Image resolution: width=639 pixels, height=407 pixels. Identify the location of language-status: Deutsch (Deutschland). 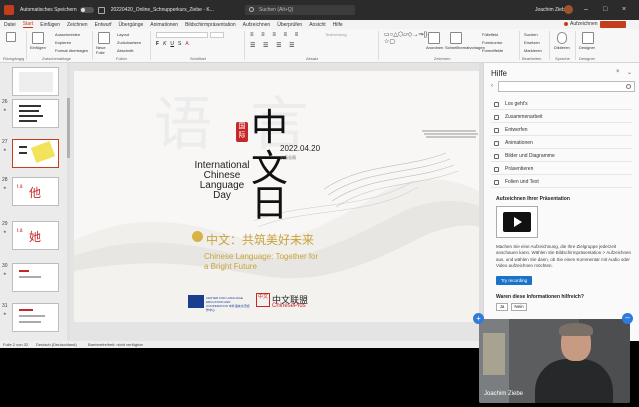
(56, 344).